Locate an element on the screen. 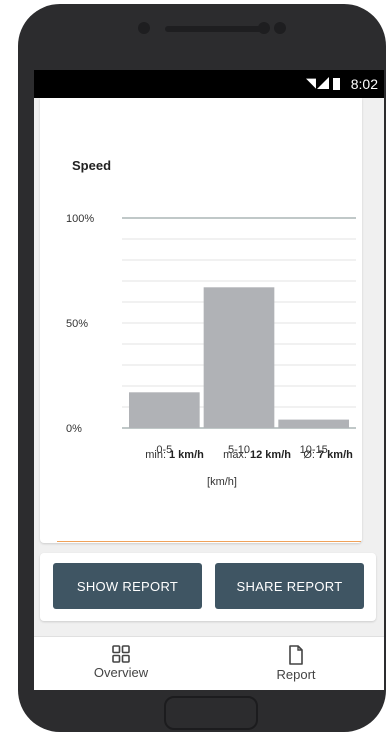 The image size is (387, 739). stat-max-label: max: is located at coordinates (235, 455).